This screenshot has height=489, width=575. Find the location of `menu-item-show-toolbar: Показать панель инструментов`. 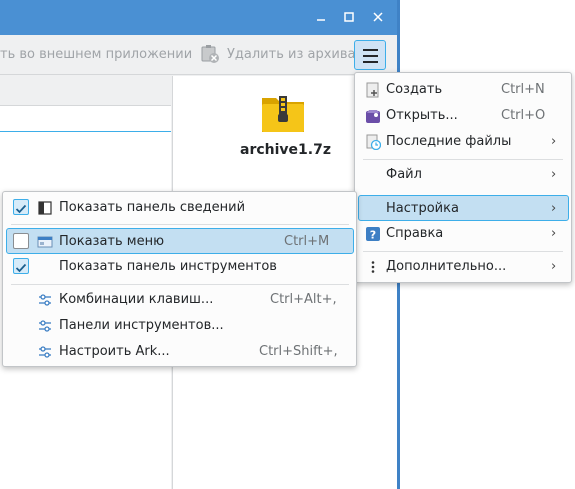

menu-item-show-toolbar: Показать панель инструментов is located at coordinates (180, 267).